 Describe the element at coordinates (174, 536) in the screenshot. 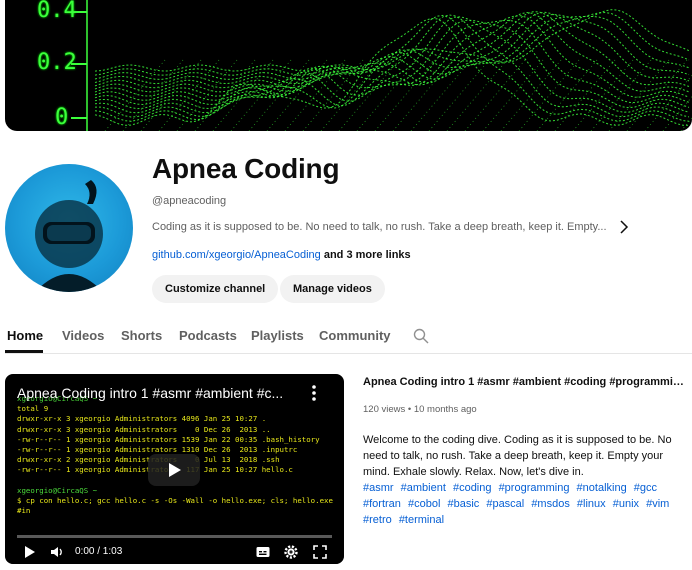

I see `progress-bar` at that location.